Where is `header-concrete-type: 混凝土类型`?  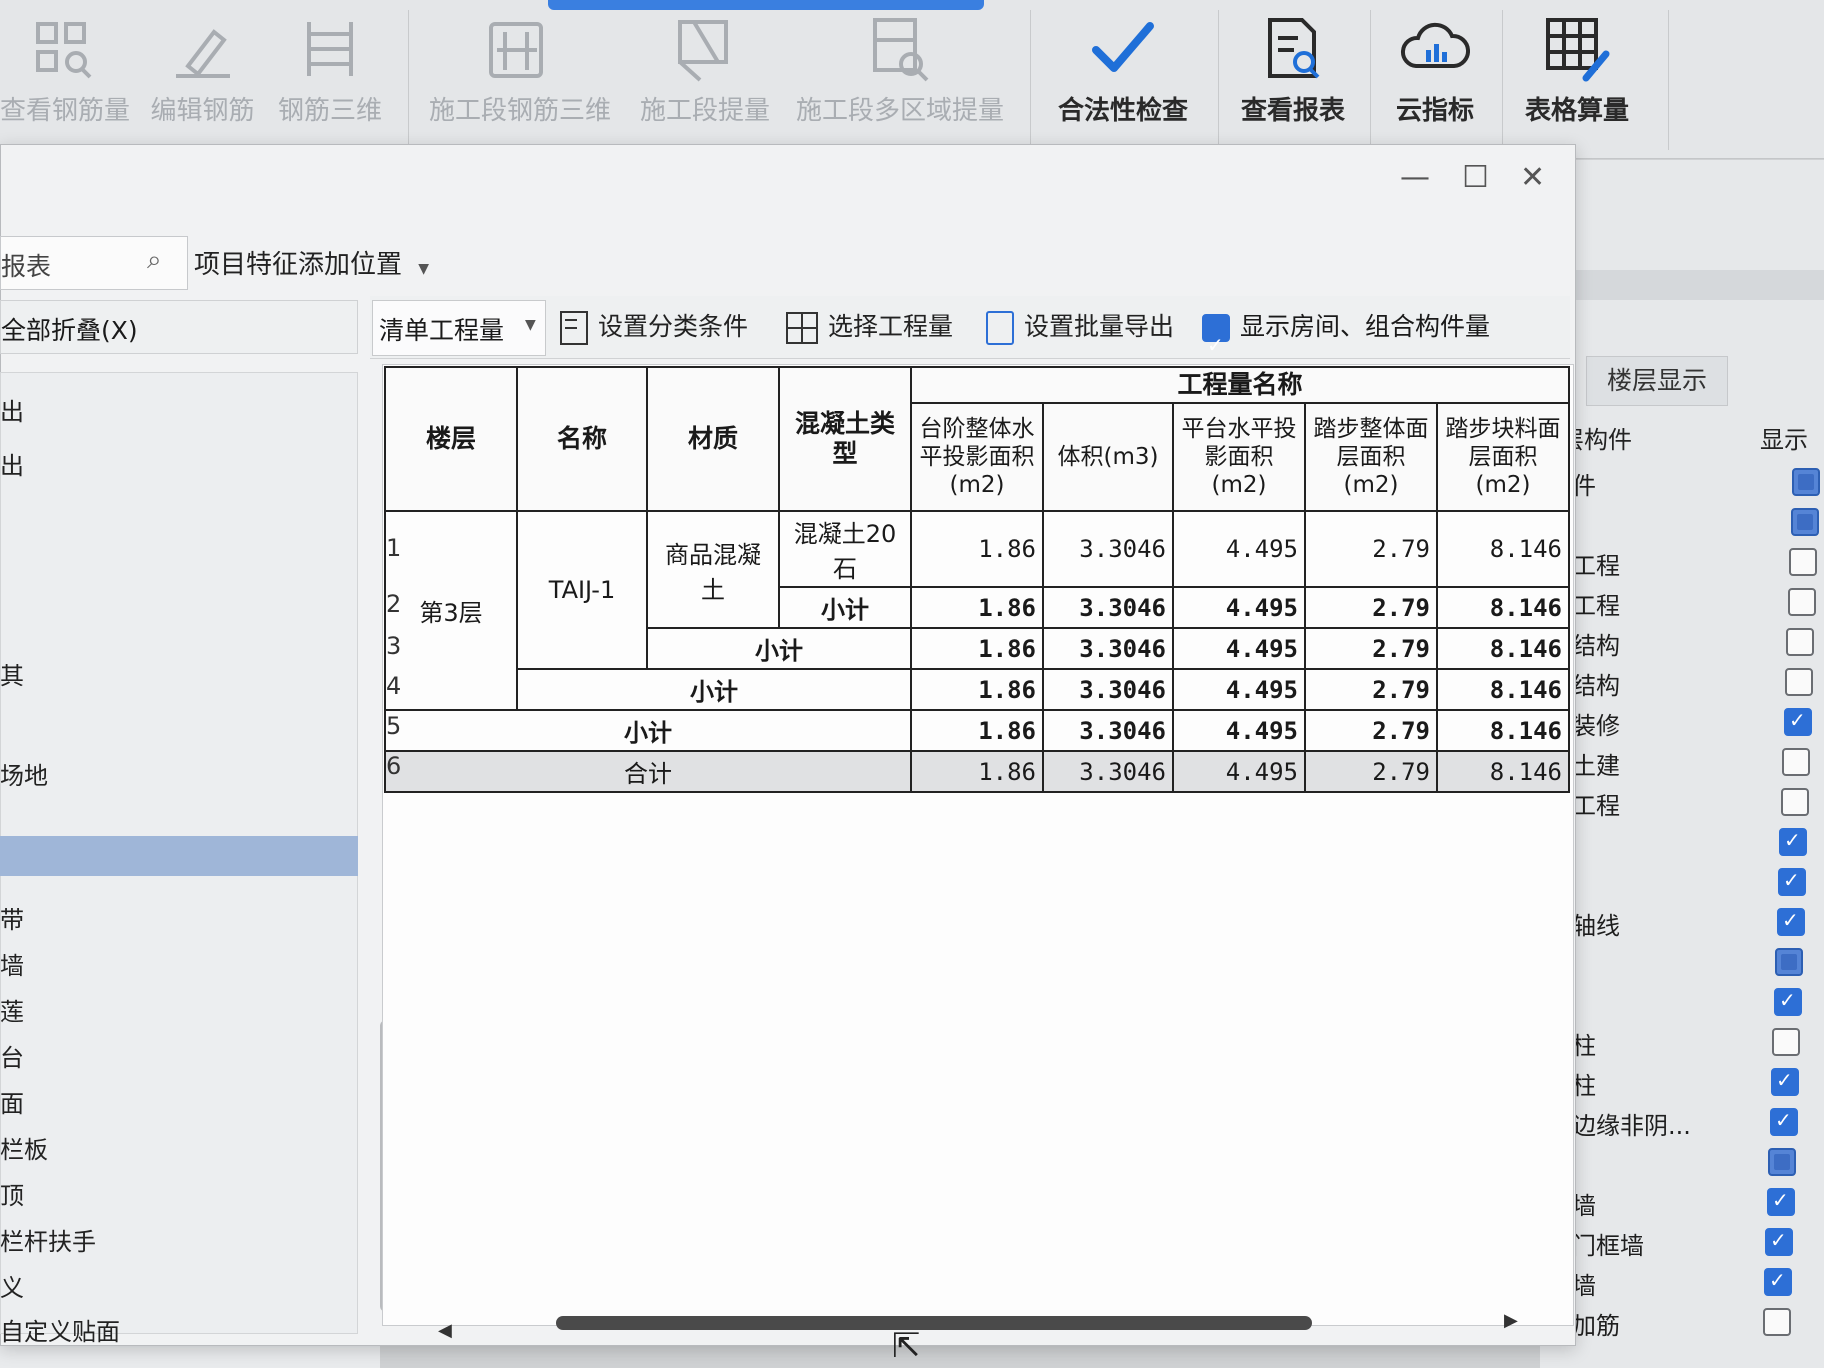
header-concrete-type: 混凝土类型 is located at coordinates (845, 439).